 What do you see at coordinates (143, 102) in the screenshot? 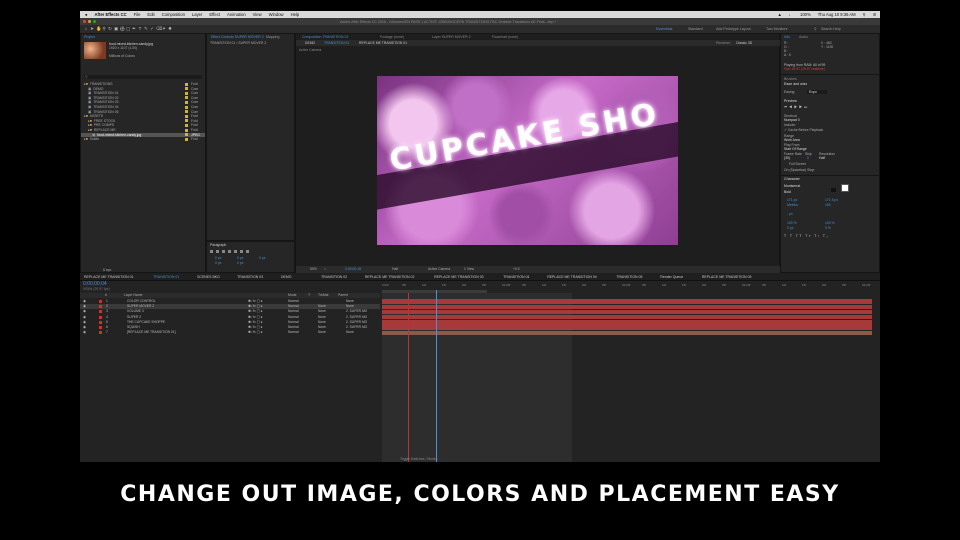
I see `project-item: ▣ TRANSITION 03 Com` at bounding box center [143, 102].